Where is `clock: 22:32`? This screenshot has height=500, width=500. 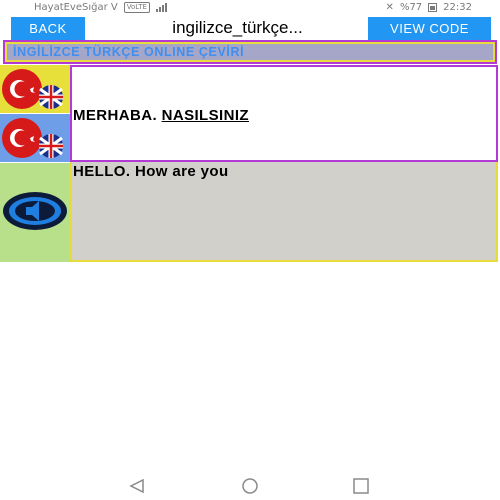
clock: 22:32 is located at coordinates (457, 7).